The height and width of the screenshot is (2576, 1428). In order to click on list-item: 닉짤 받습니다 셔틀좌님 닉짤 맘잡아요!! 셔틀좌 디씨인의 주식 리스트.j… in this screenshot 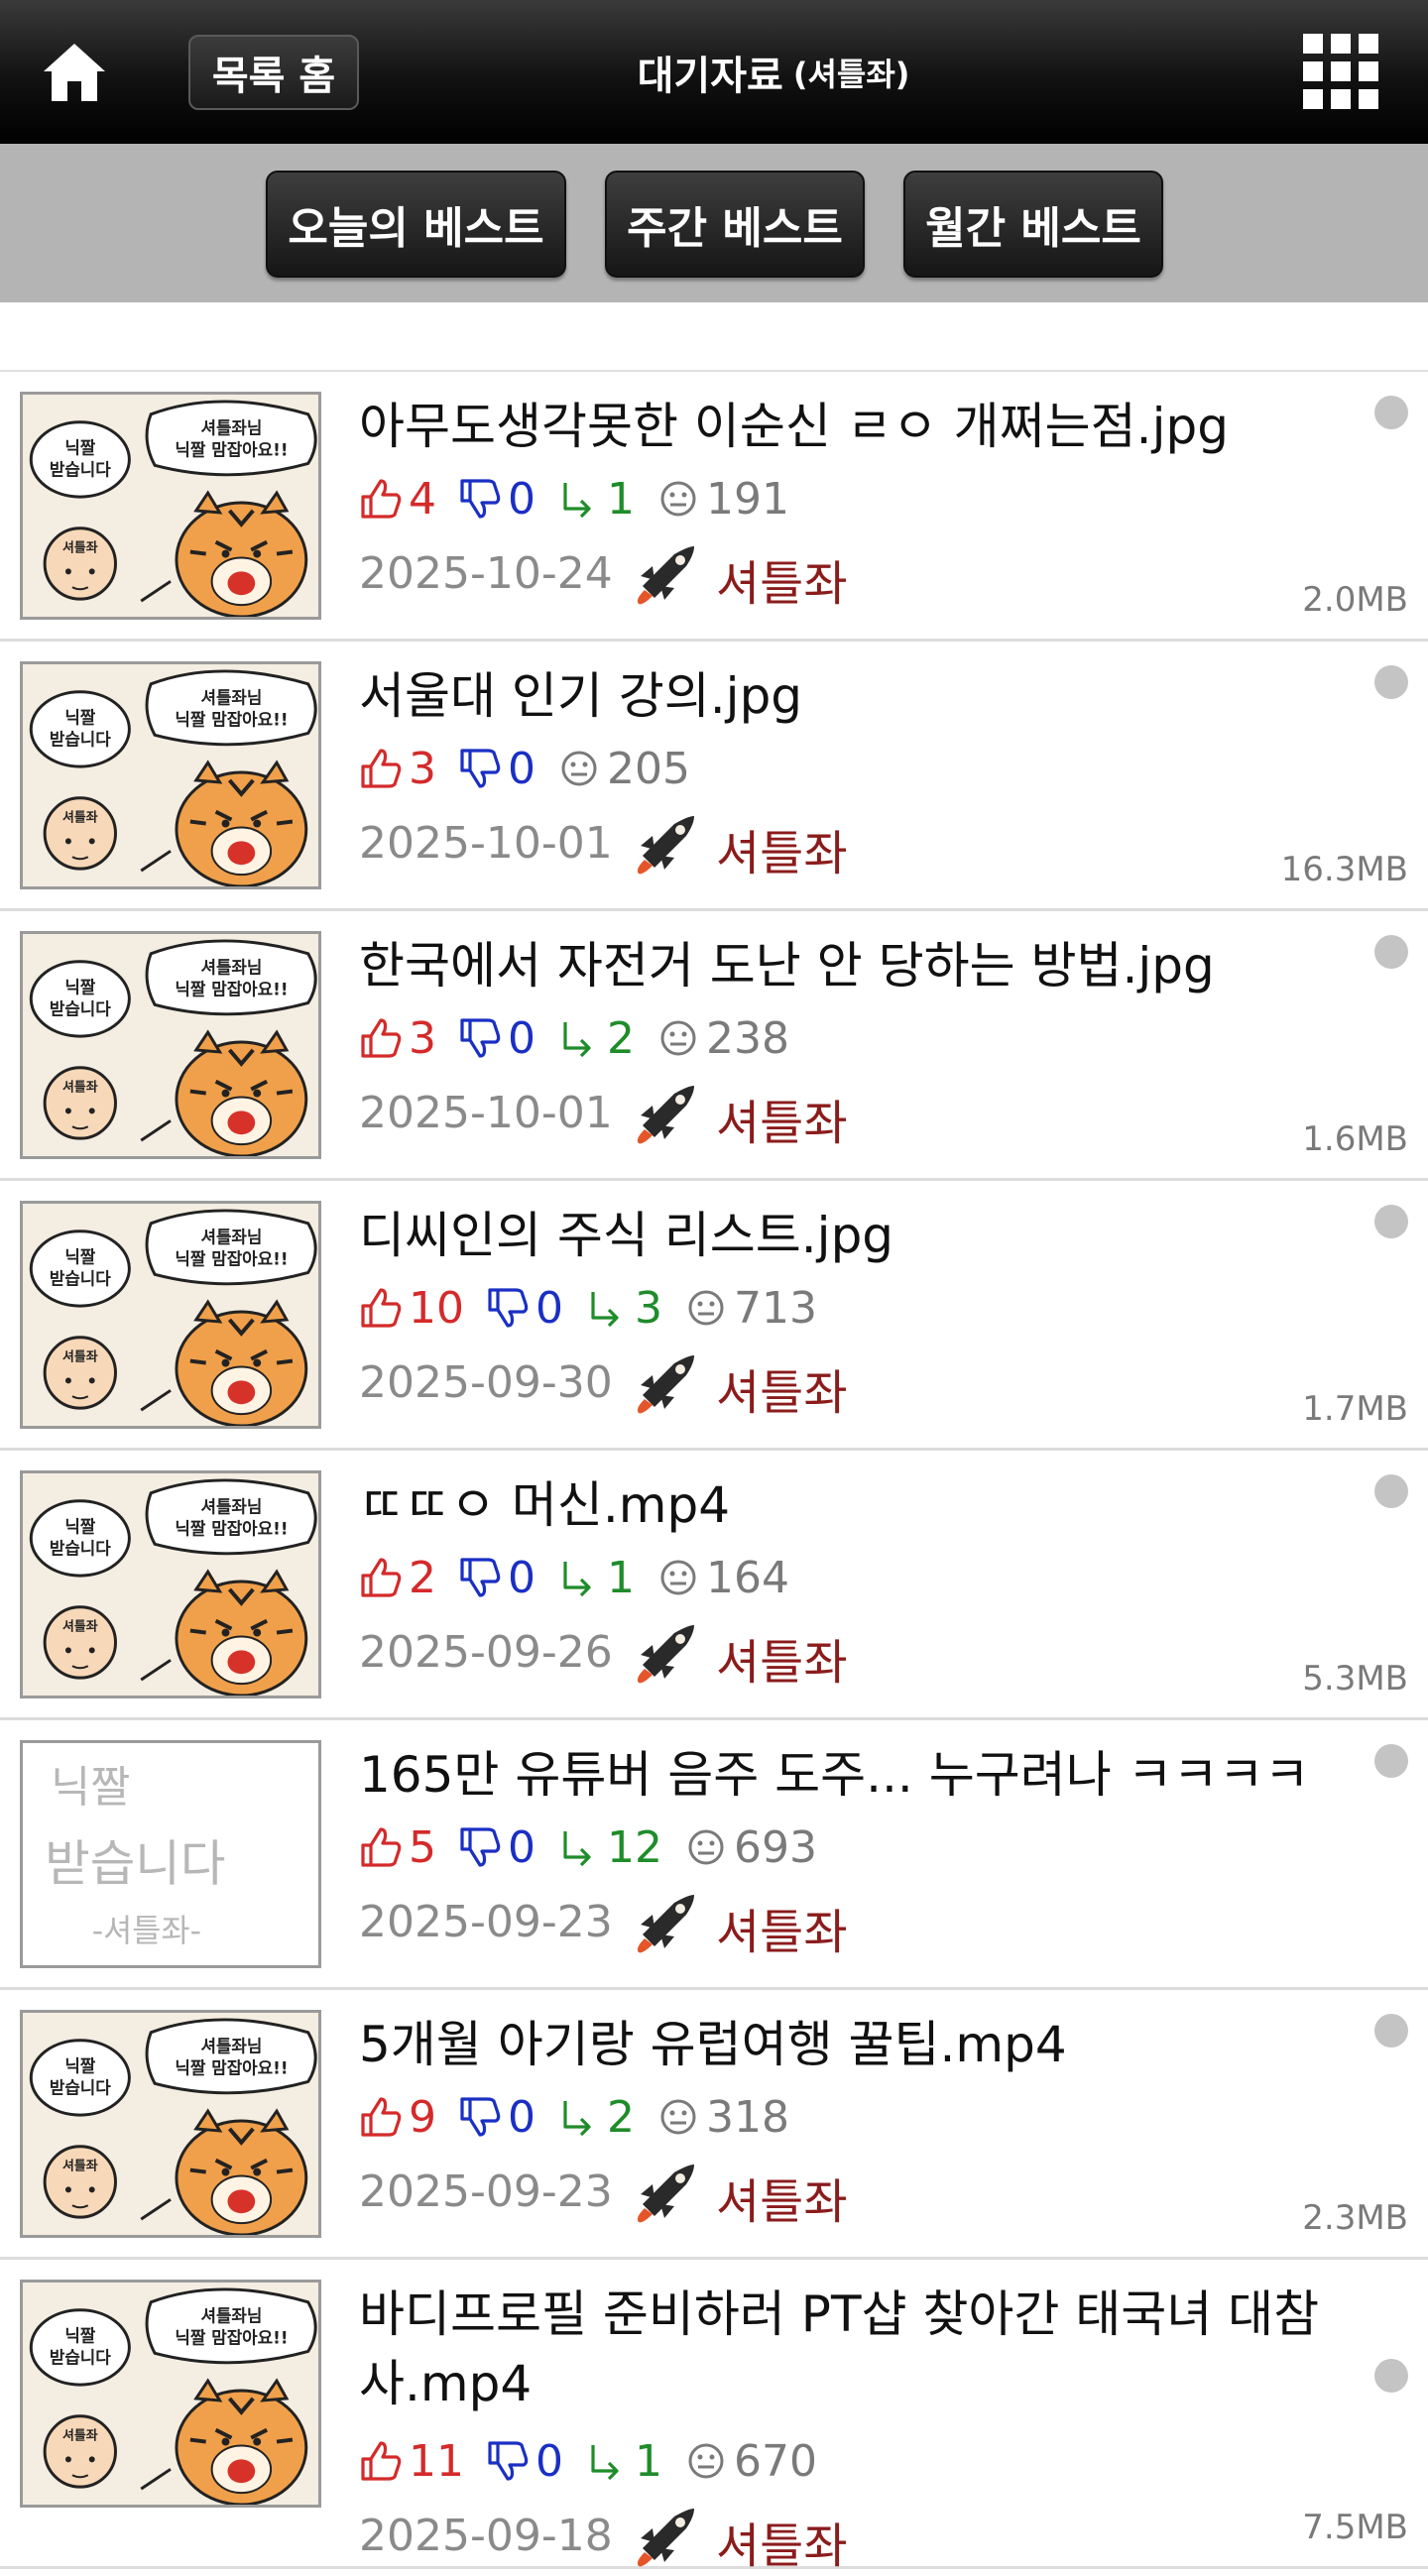, I will do `click(714, 1316)`.